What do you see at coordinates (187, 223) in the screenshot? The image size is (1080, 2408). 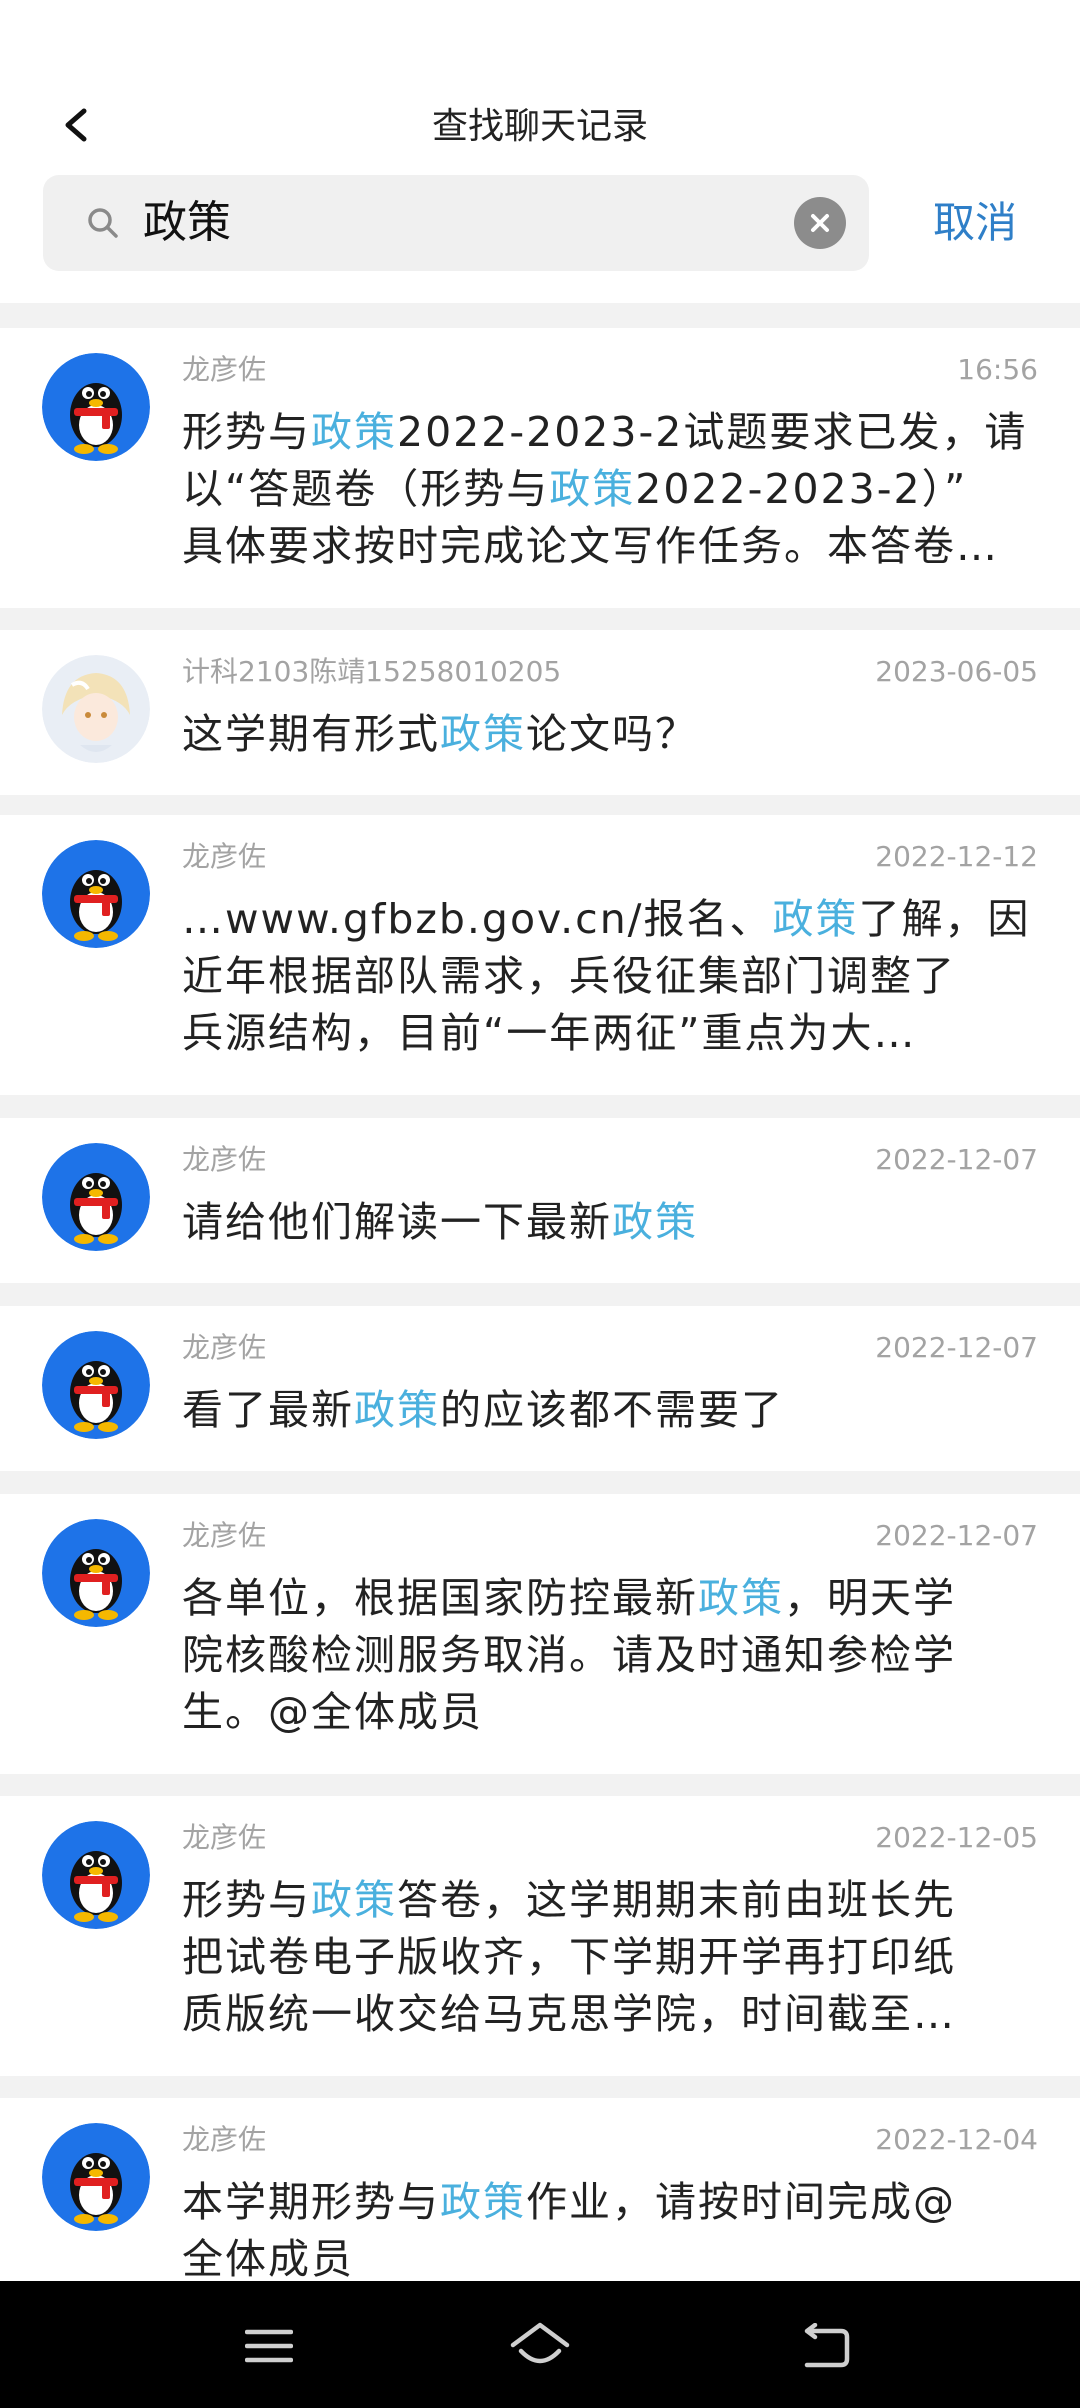 I see `search-input: 政策` at bounding box center [187, 223].